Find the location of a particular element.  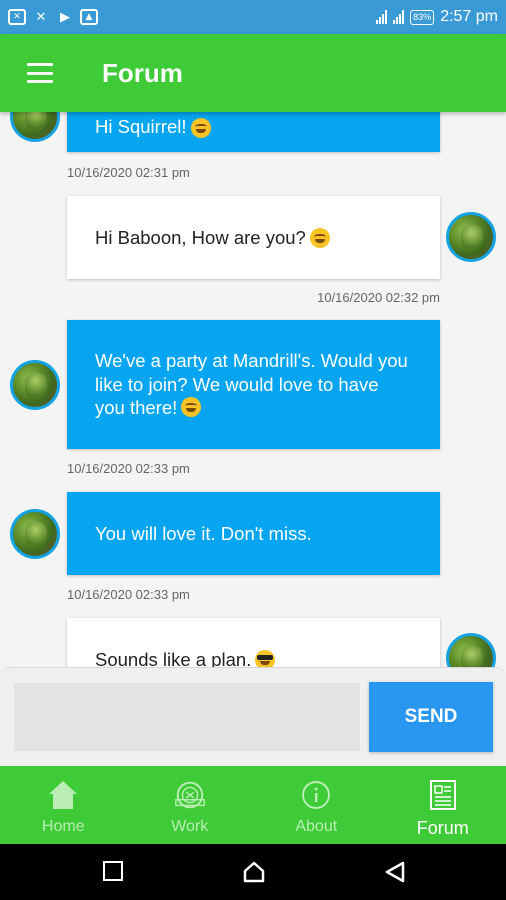

info-icon is located at coordinates (316, 795).